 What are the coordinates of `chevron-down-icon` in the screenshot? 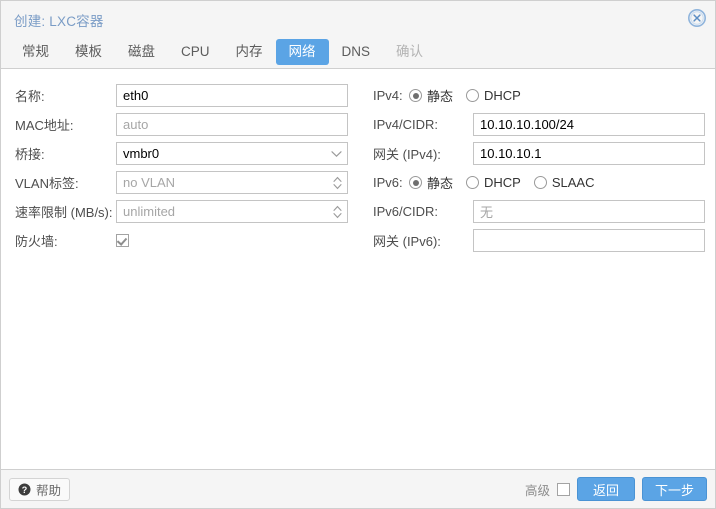 It's located at (336, 154).